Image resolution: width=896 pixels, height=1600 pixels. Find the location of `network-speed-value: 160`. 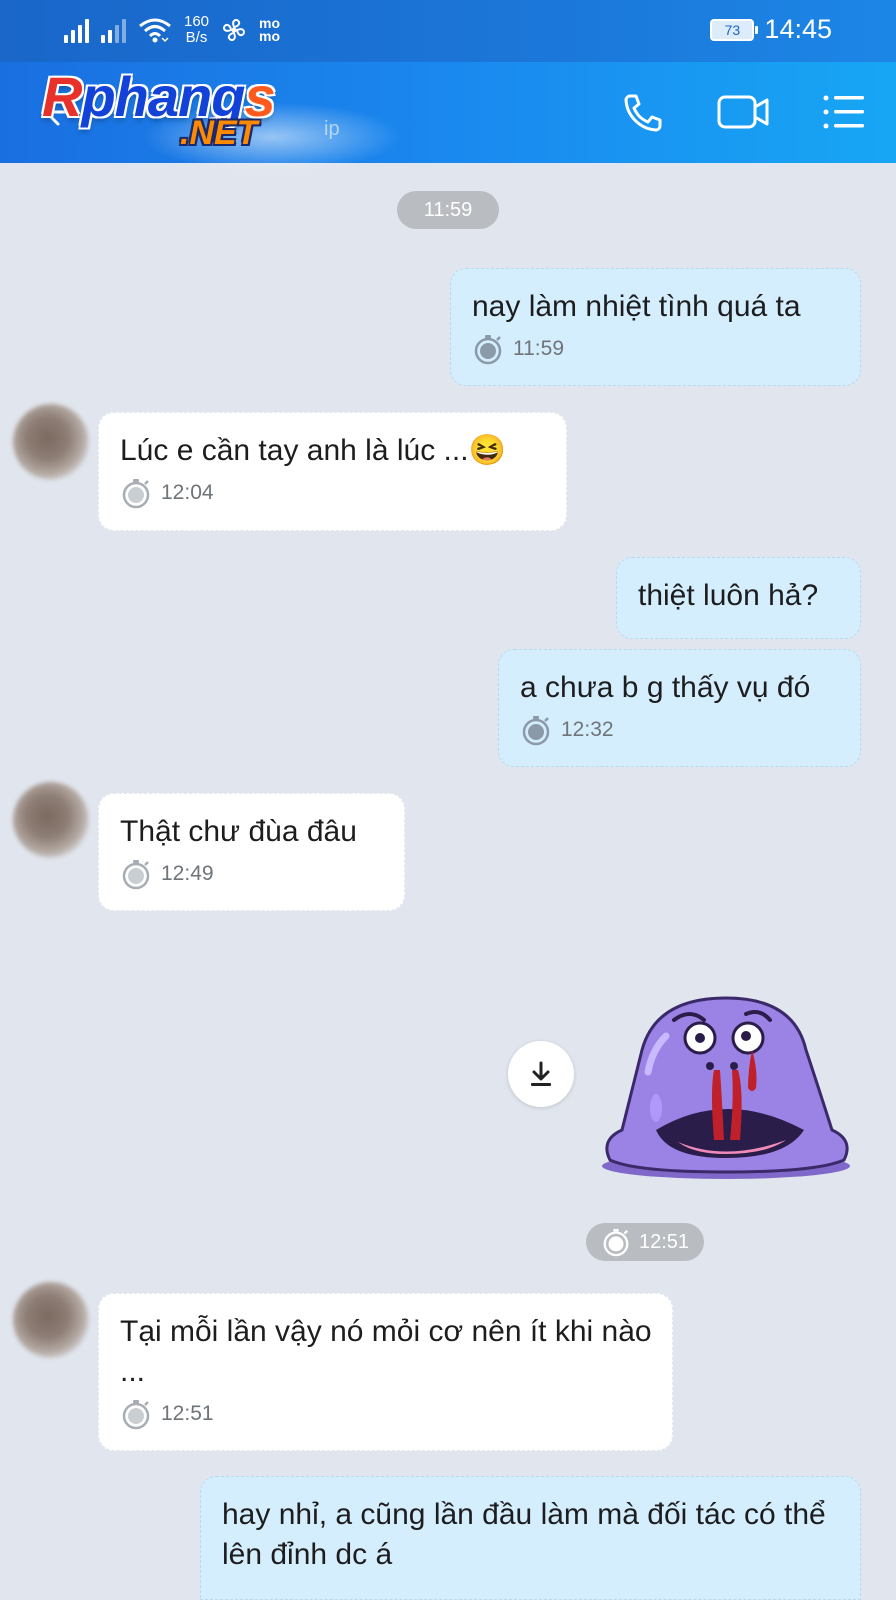

network-speed-value: 160 is located at coordinates (197, 21).